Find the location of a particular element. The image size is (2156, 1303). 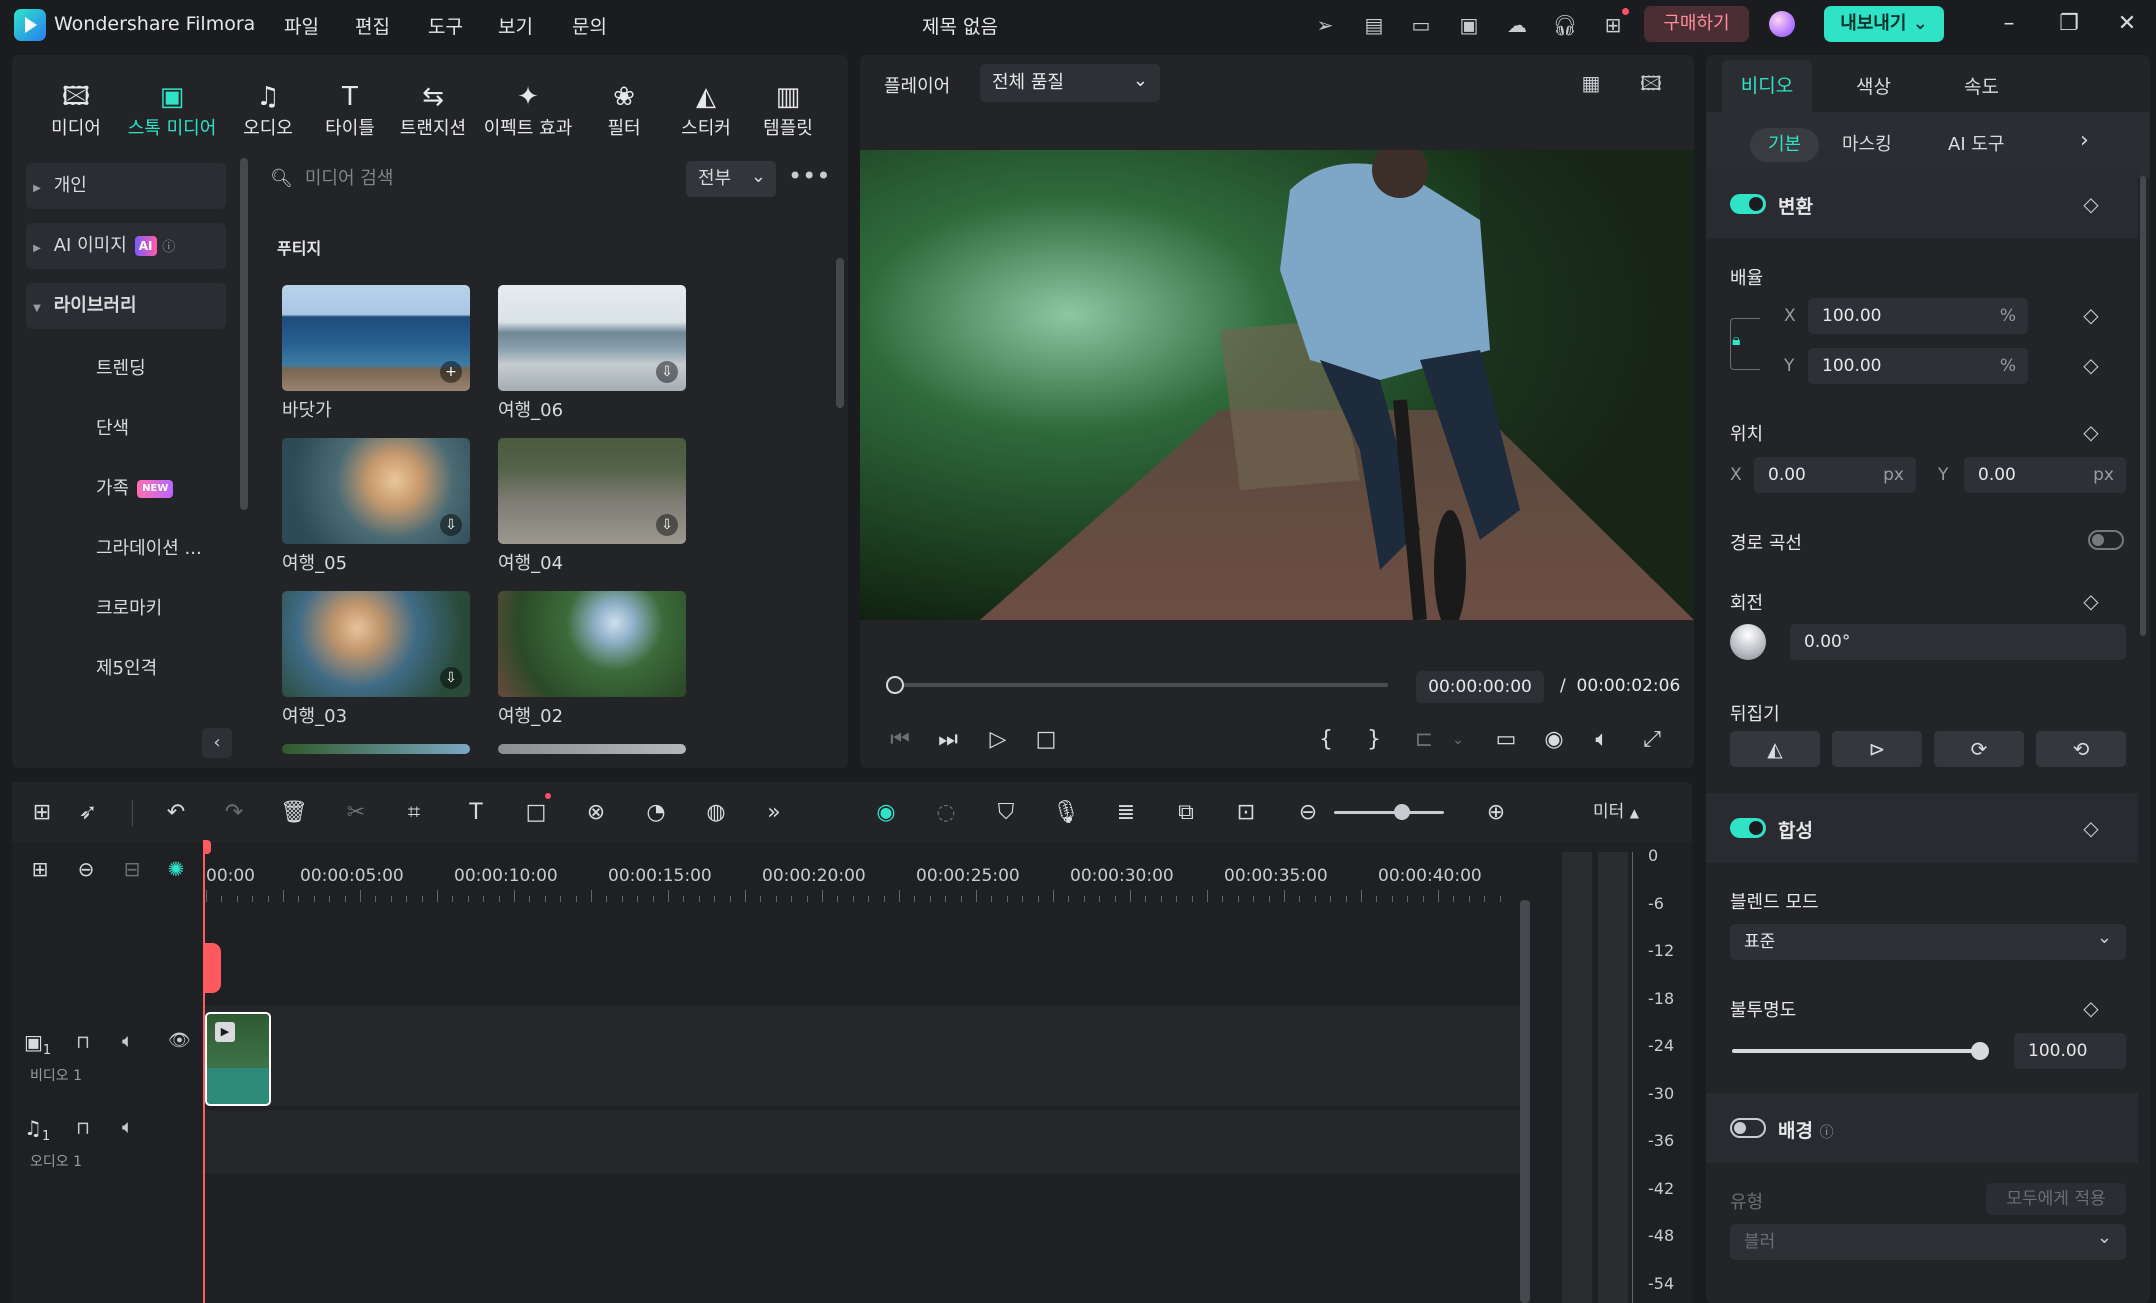

position-x-input: 0.00 px is located at coordinates (1835, 475).